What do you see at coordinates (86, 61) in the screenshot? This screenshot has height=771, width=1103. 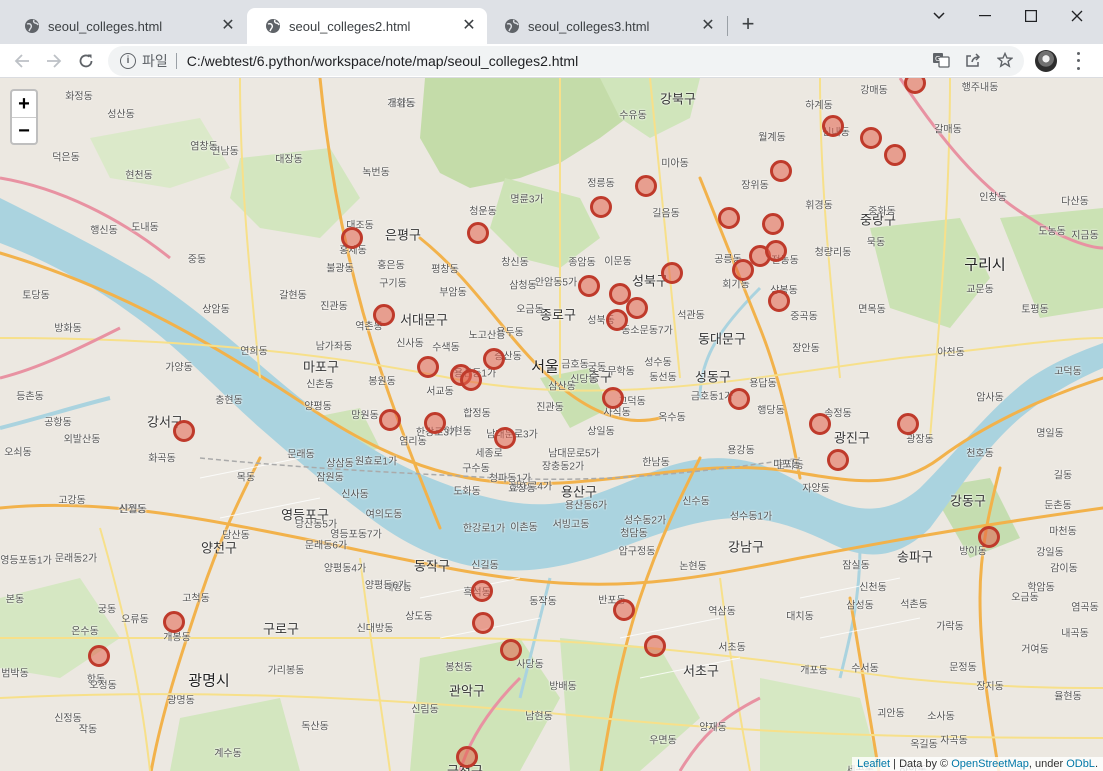 I see `reload-icon` at bounding box center [86, 61].